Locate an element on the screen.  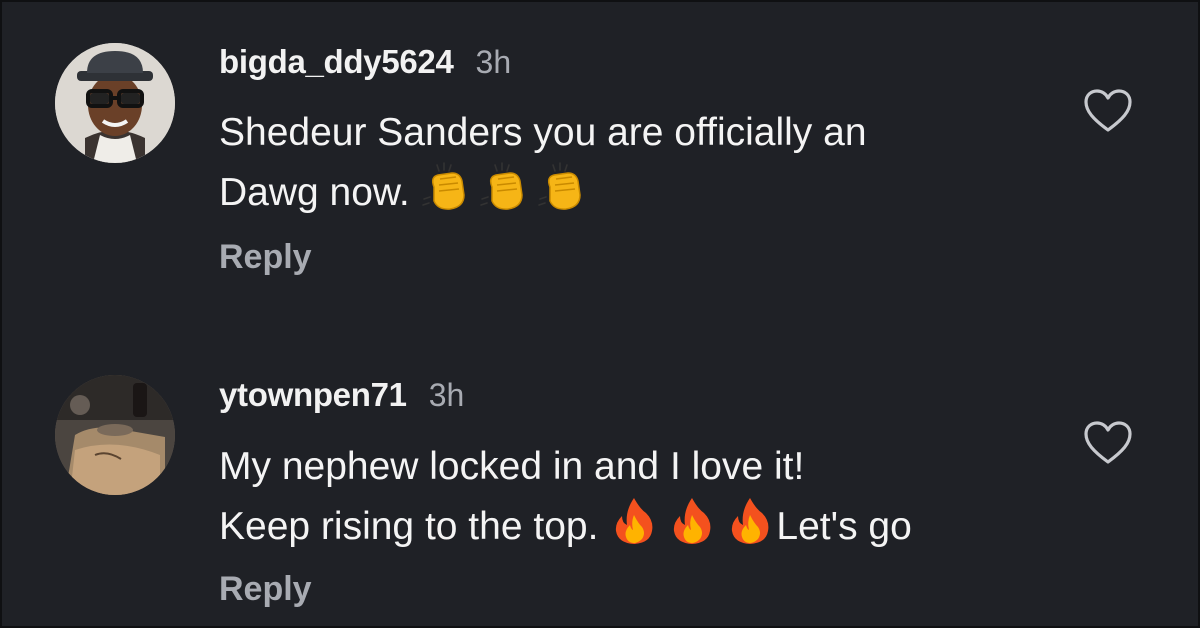
comment-header: ytownpen71 3h is located at coordinates (341, 395).